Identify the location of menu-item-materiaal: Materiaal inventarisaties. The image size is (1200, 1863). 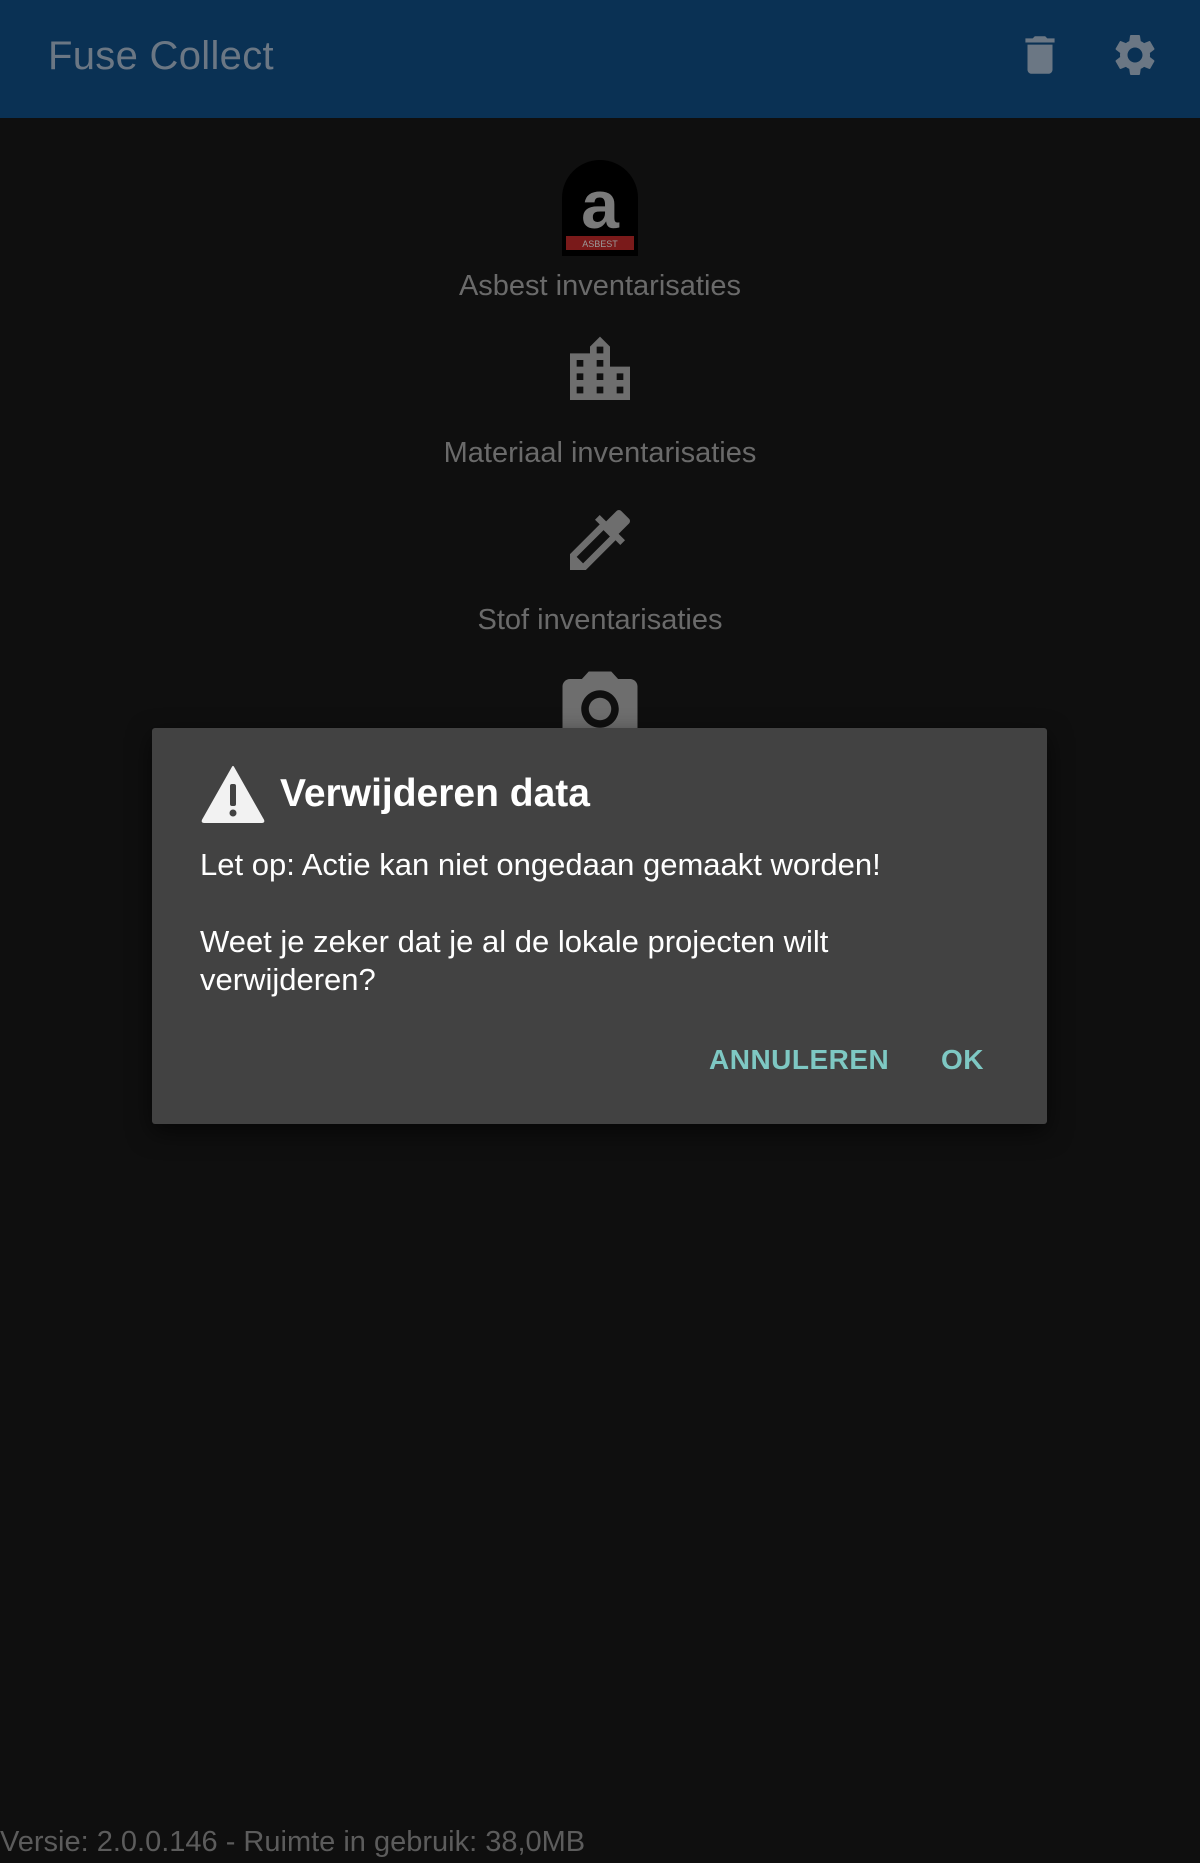
(600, 402).